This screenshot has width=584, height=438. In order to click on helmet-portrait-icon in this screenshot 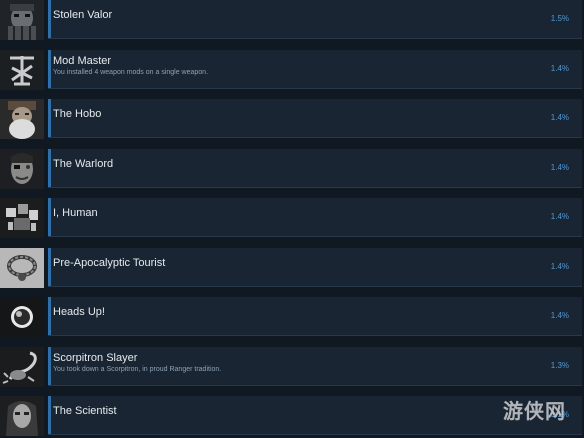, I will do `click(22, 20)`.